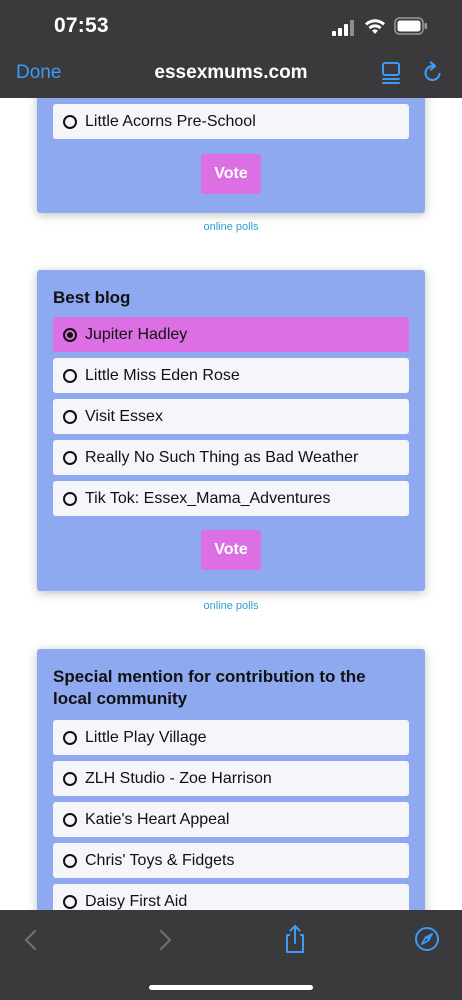 Image resolution: width=462 pixels, height=1000 pixels. Describe the element at coordinates (170, 121) in the screenshot. I see `option-label: Little Acorns Pre-School` at that location.